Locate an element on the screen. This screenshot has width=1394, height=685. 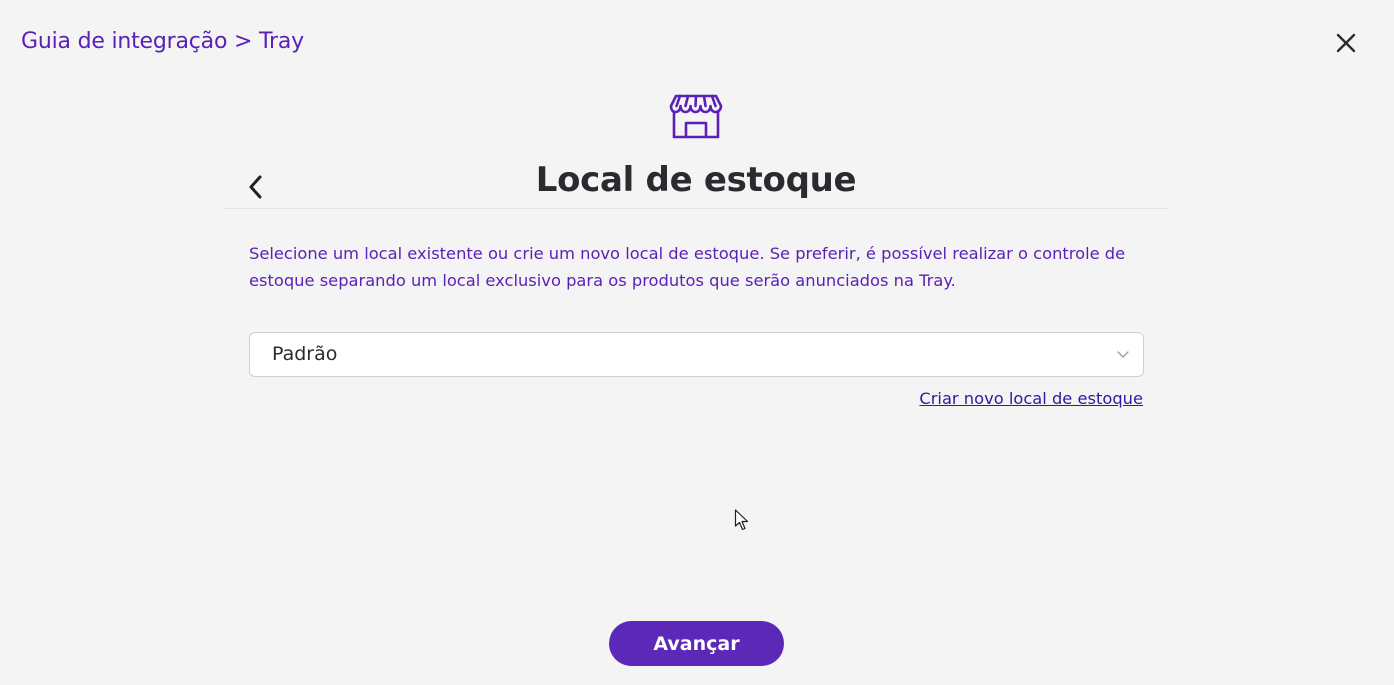
divider is located at coordinates (696, 208).